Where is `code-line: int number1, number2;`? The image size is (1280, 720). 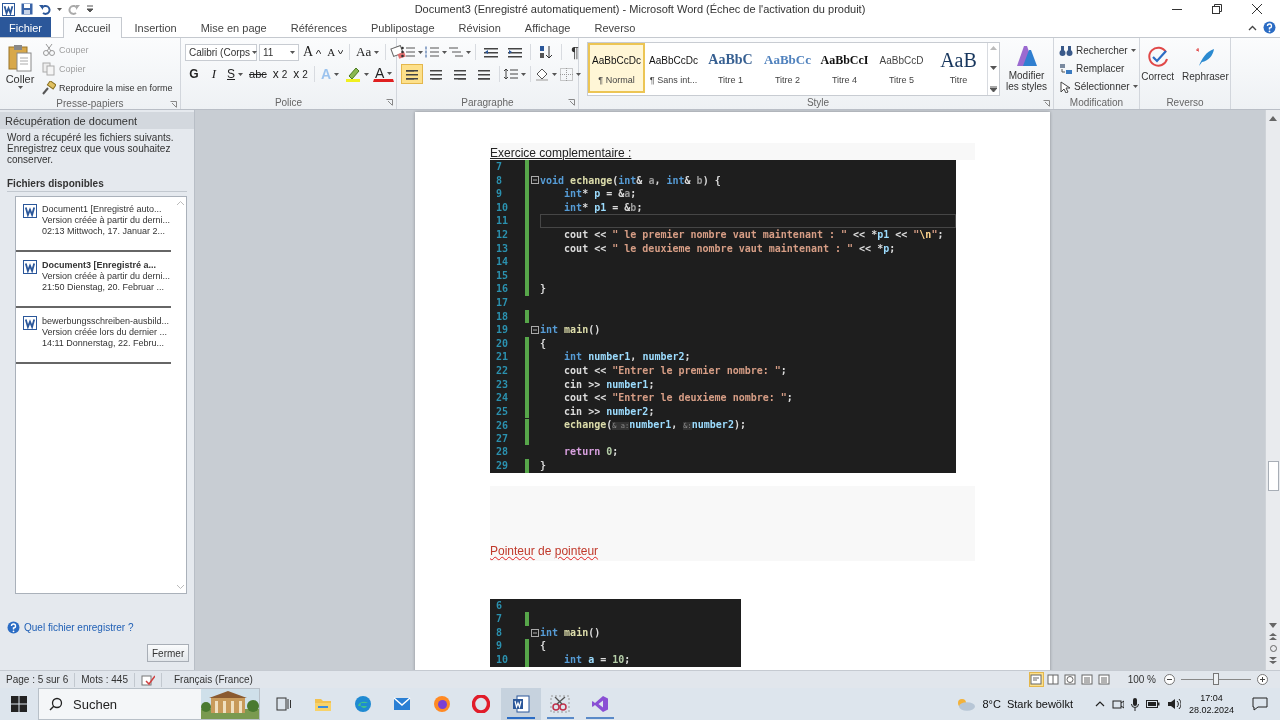 code-line: int number1, number2; is located at coordinates (627, 357).